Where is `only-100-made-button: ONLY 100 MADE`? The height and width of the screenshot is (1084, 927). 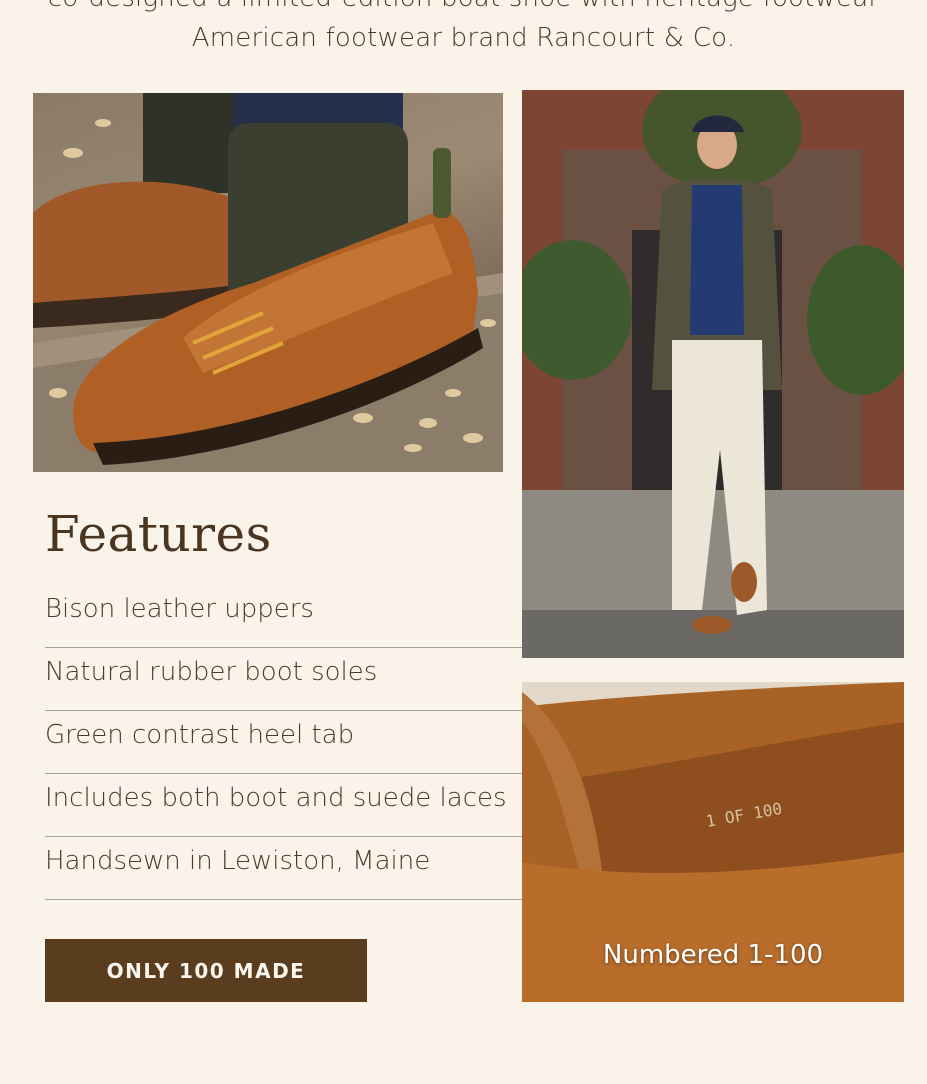
only-100-made-button: ONLY 100 MADE is located at coordinates (206, 970).